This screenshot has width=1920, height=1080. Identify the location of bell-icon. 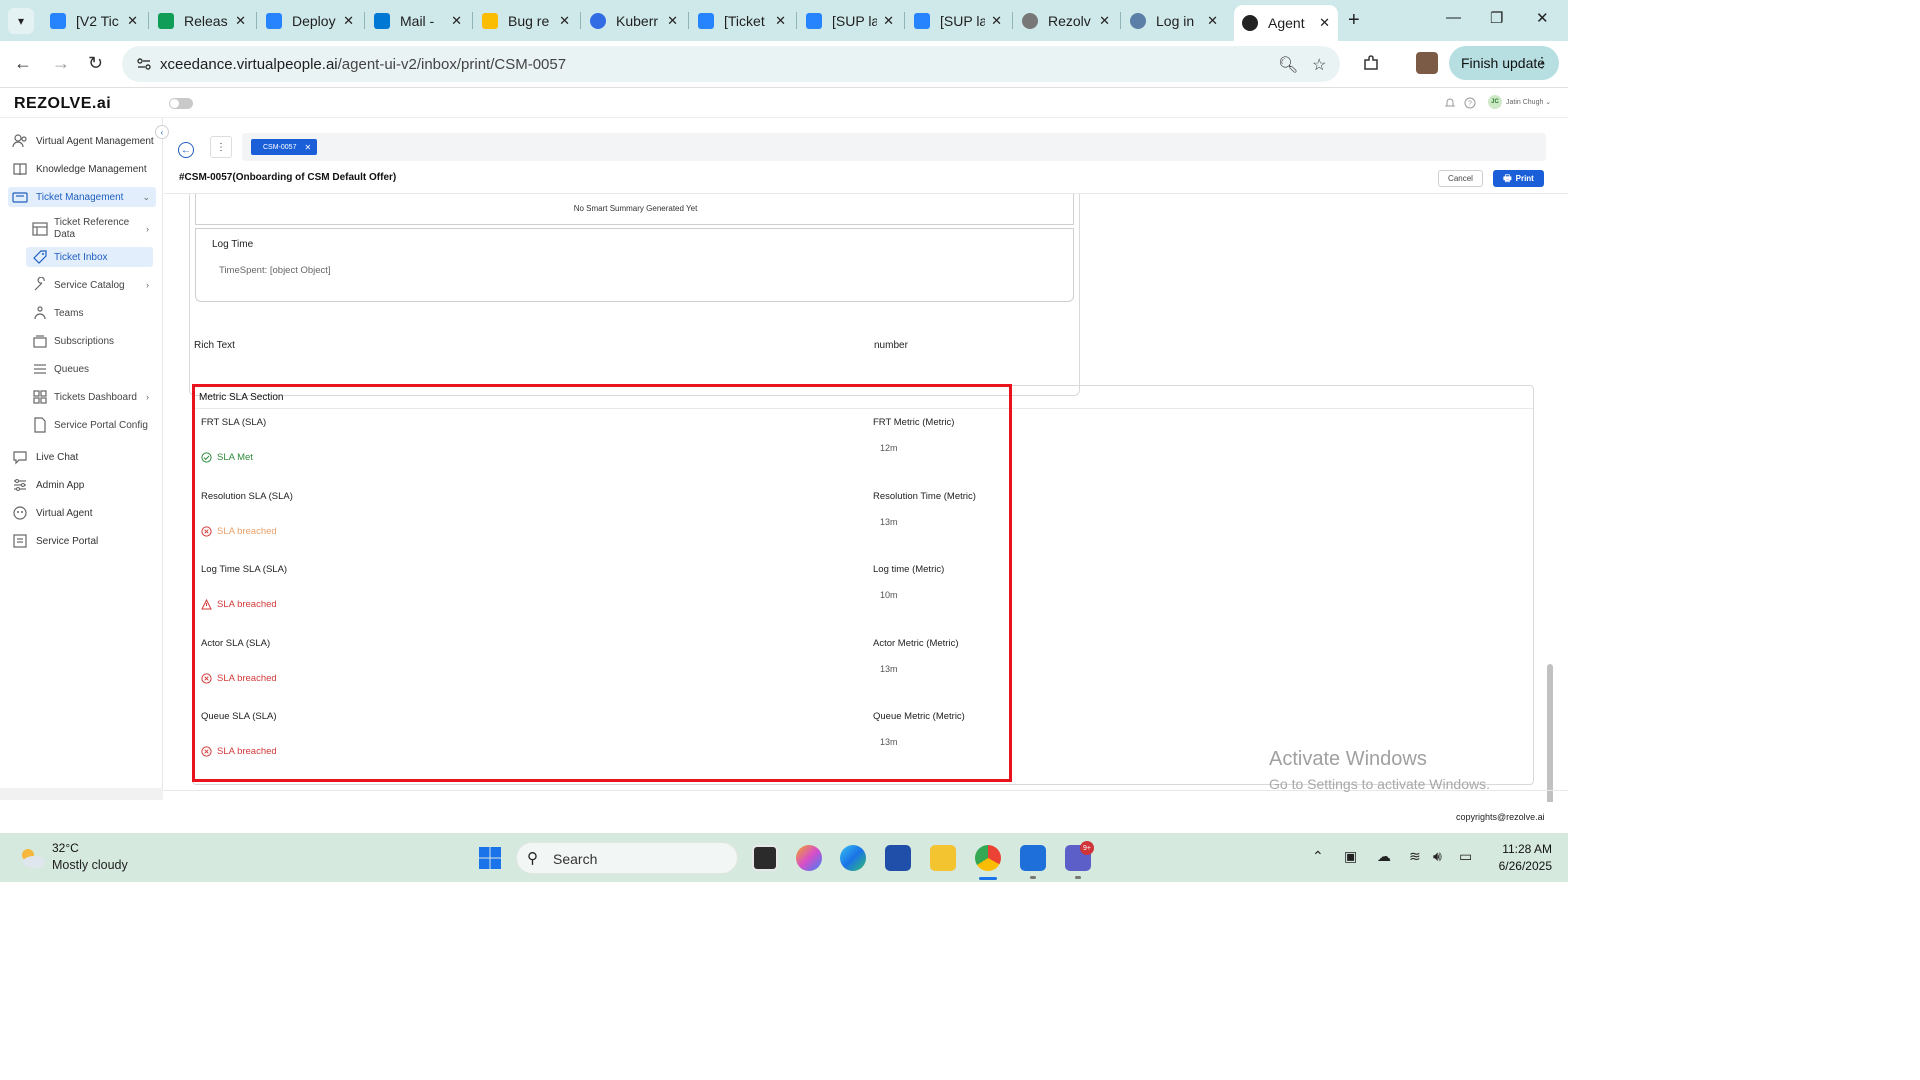
(1450, 103).